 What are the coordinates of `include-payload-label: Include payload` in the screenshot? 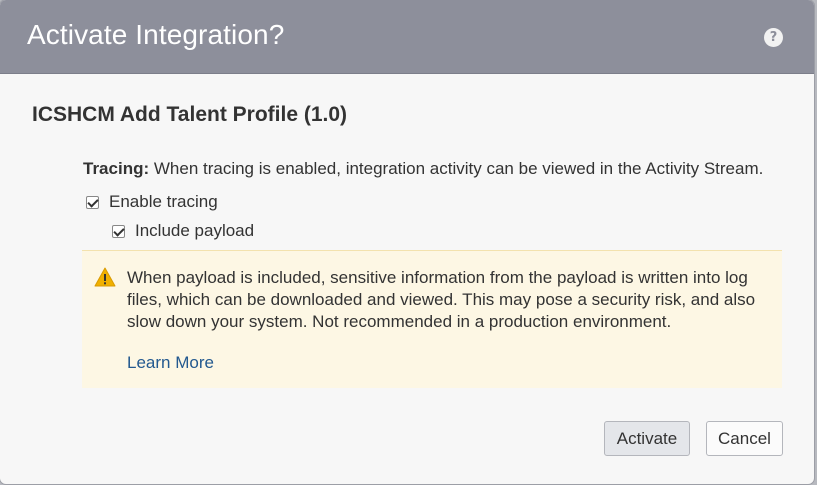 It's located at (195, 230).